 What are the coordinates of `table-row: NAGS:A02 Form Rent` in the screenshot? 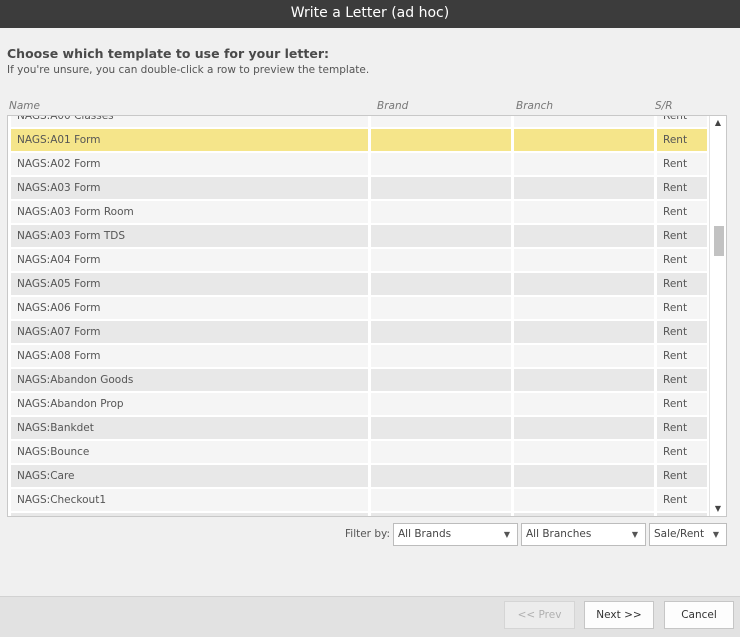 It's located at (359, 164).